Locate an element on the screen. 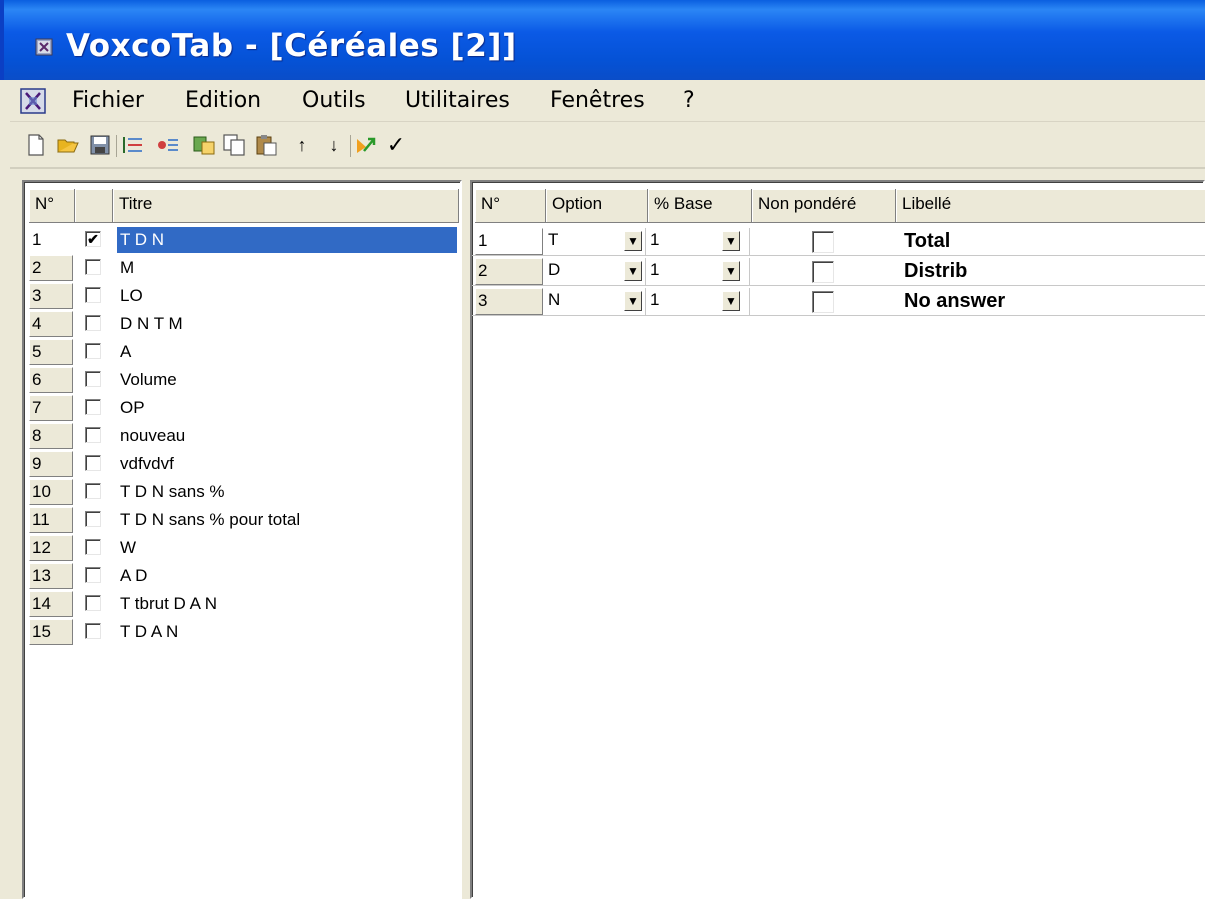 This screenshot has width=1205, height=899. label-cell: Distrib is located at coordinates (935, 271).